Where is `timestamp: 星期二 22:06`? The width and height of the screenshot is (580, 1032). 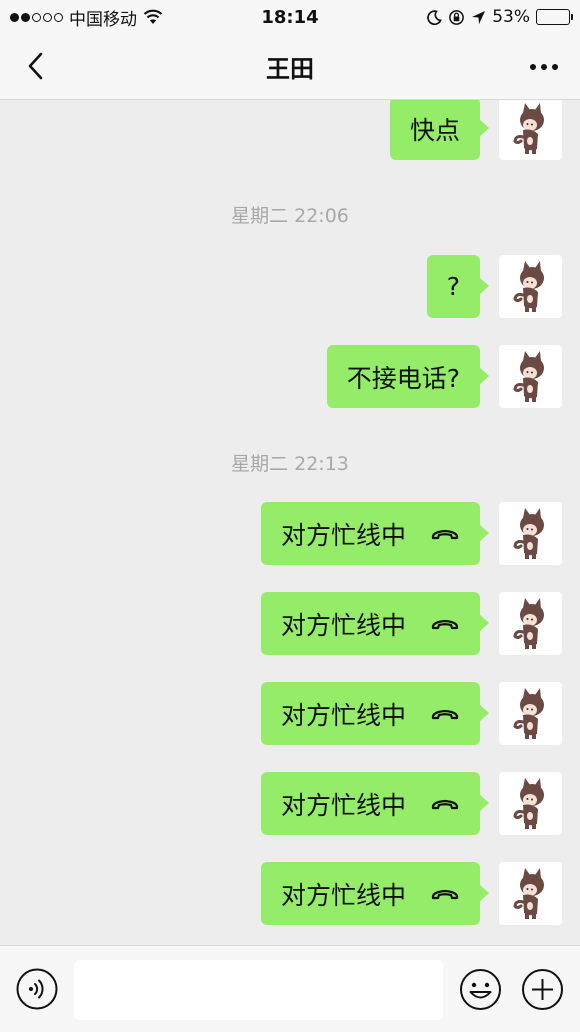 timestamp: 星期二 22:06 is located at coordinates (290, 216).